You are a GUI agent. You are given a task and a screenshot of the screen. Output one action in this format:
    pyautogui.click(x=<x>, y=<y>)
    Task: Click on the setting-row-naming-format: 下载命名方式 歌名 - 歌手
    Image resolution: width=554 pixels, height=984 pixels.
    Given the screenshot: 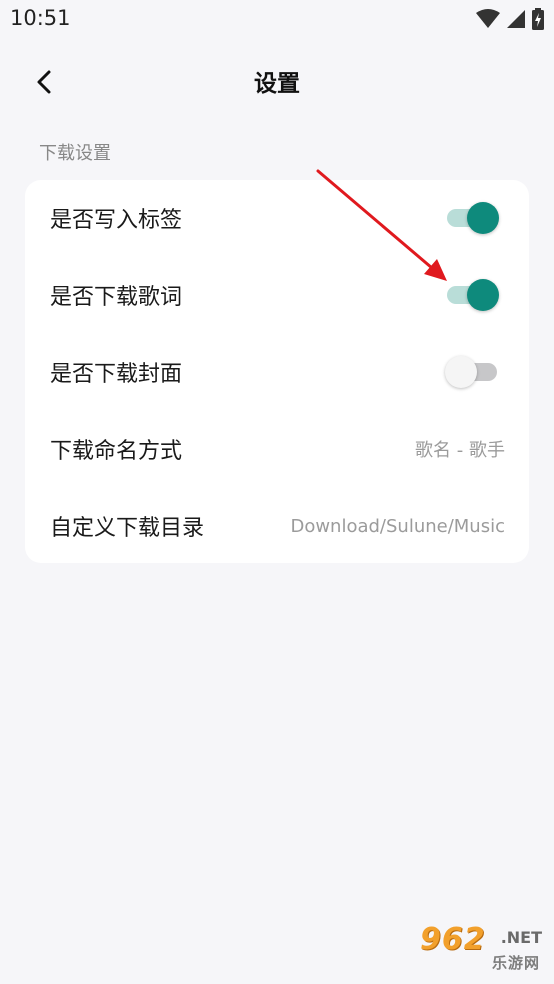 What is the action you would take?
    pyautogui.click(x=277, y=449)
    